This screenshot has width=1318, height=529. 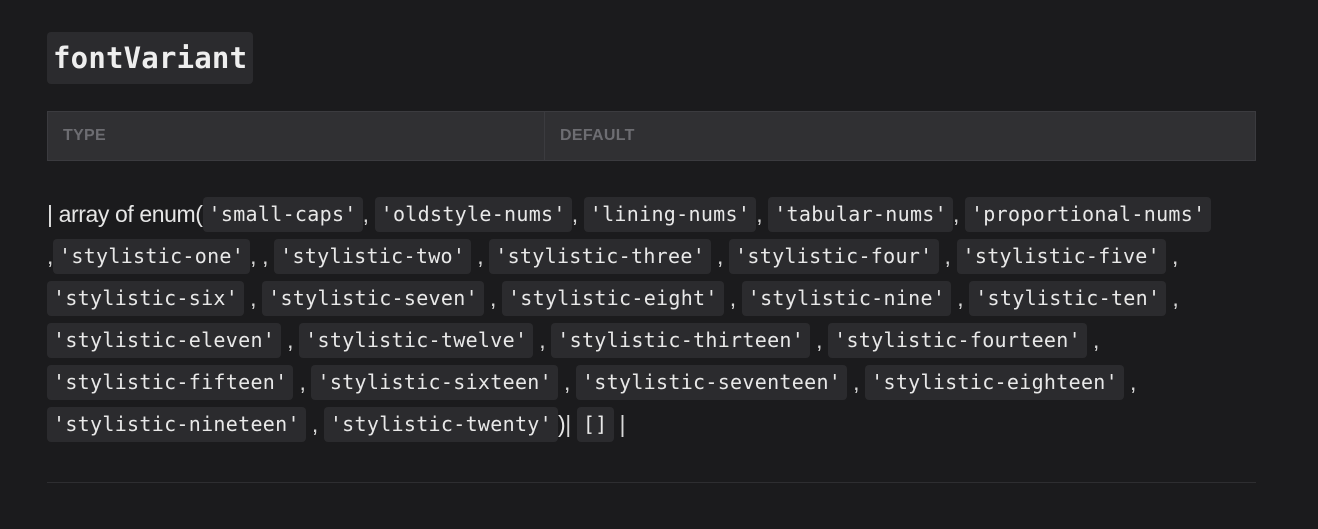 What do you see at coordinates (152, 256) in the screenshot?
I see `enum-value: 'stylistic-one'` at bounding box center [152, 256].